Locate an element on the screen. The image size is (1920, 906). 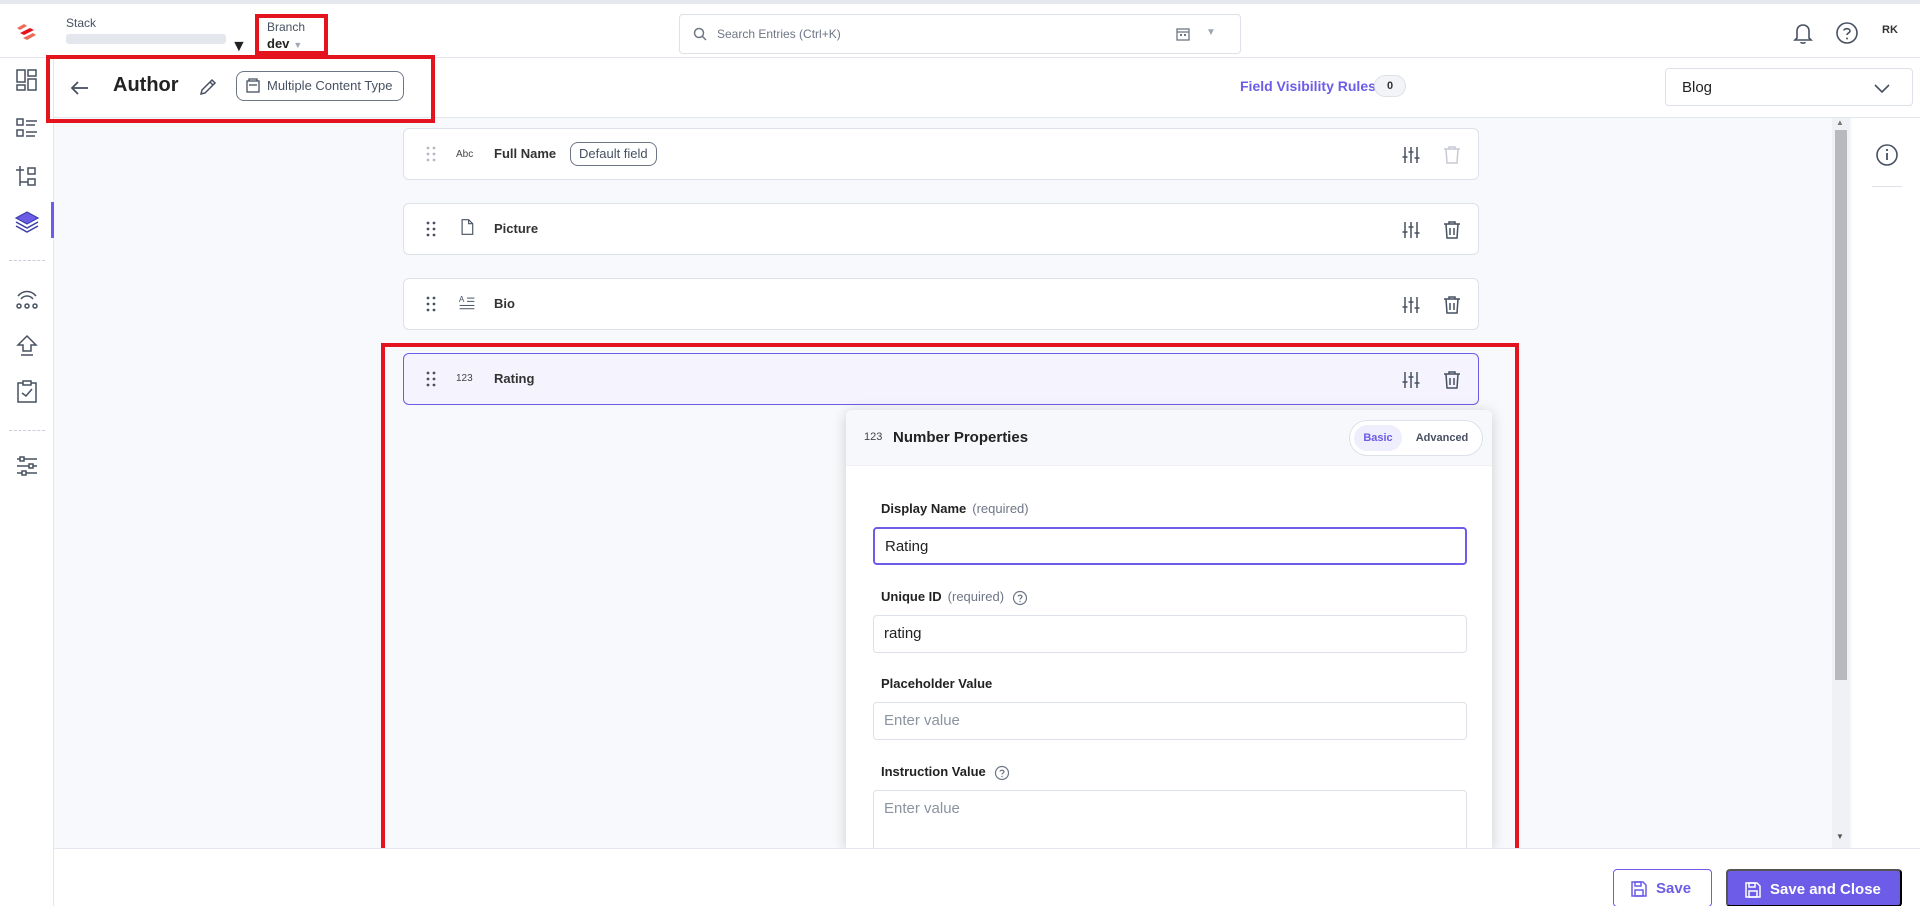
template-select-value: Blog is located at coordinates (1697, 87).